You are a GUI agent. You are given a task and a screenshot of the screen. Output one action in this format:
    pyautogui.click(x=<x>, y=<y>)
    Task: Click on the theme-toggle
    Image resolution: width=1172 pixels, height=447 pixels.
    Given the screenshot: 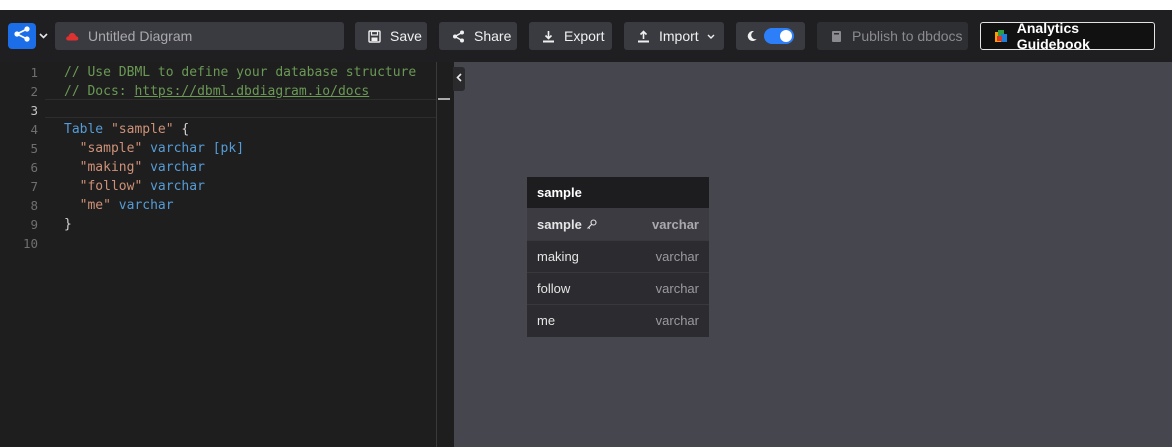 What is the action you would take?
    pyautogui.click(x=770, y=36)
    